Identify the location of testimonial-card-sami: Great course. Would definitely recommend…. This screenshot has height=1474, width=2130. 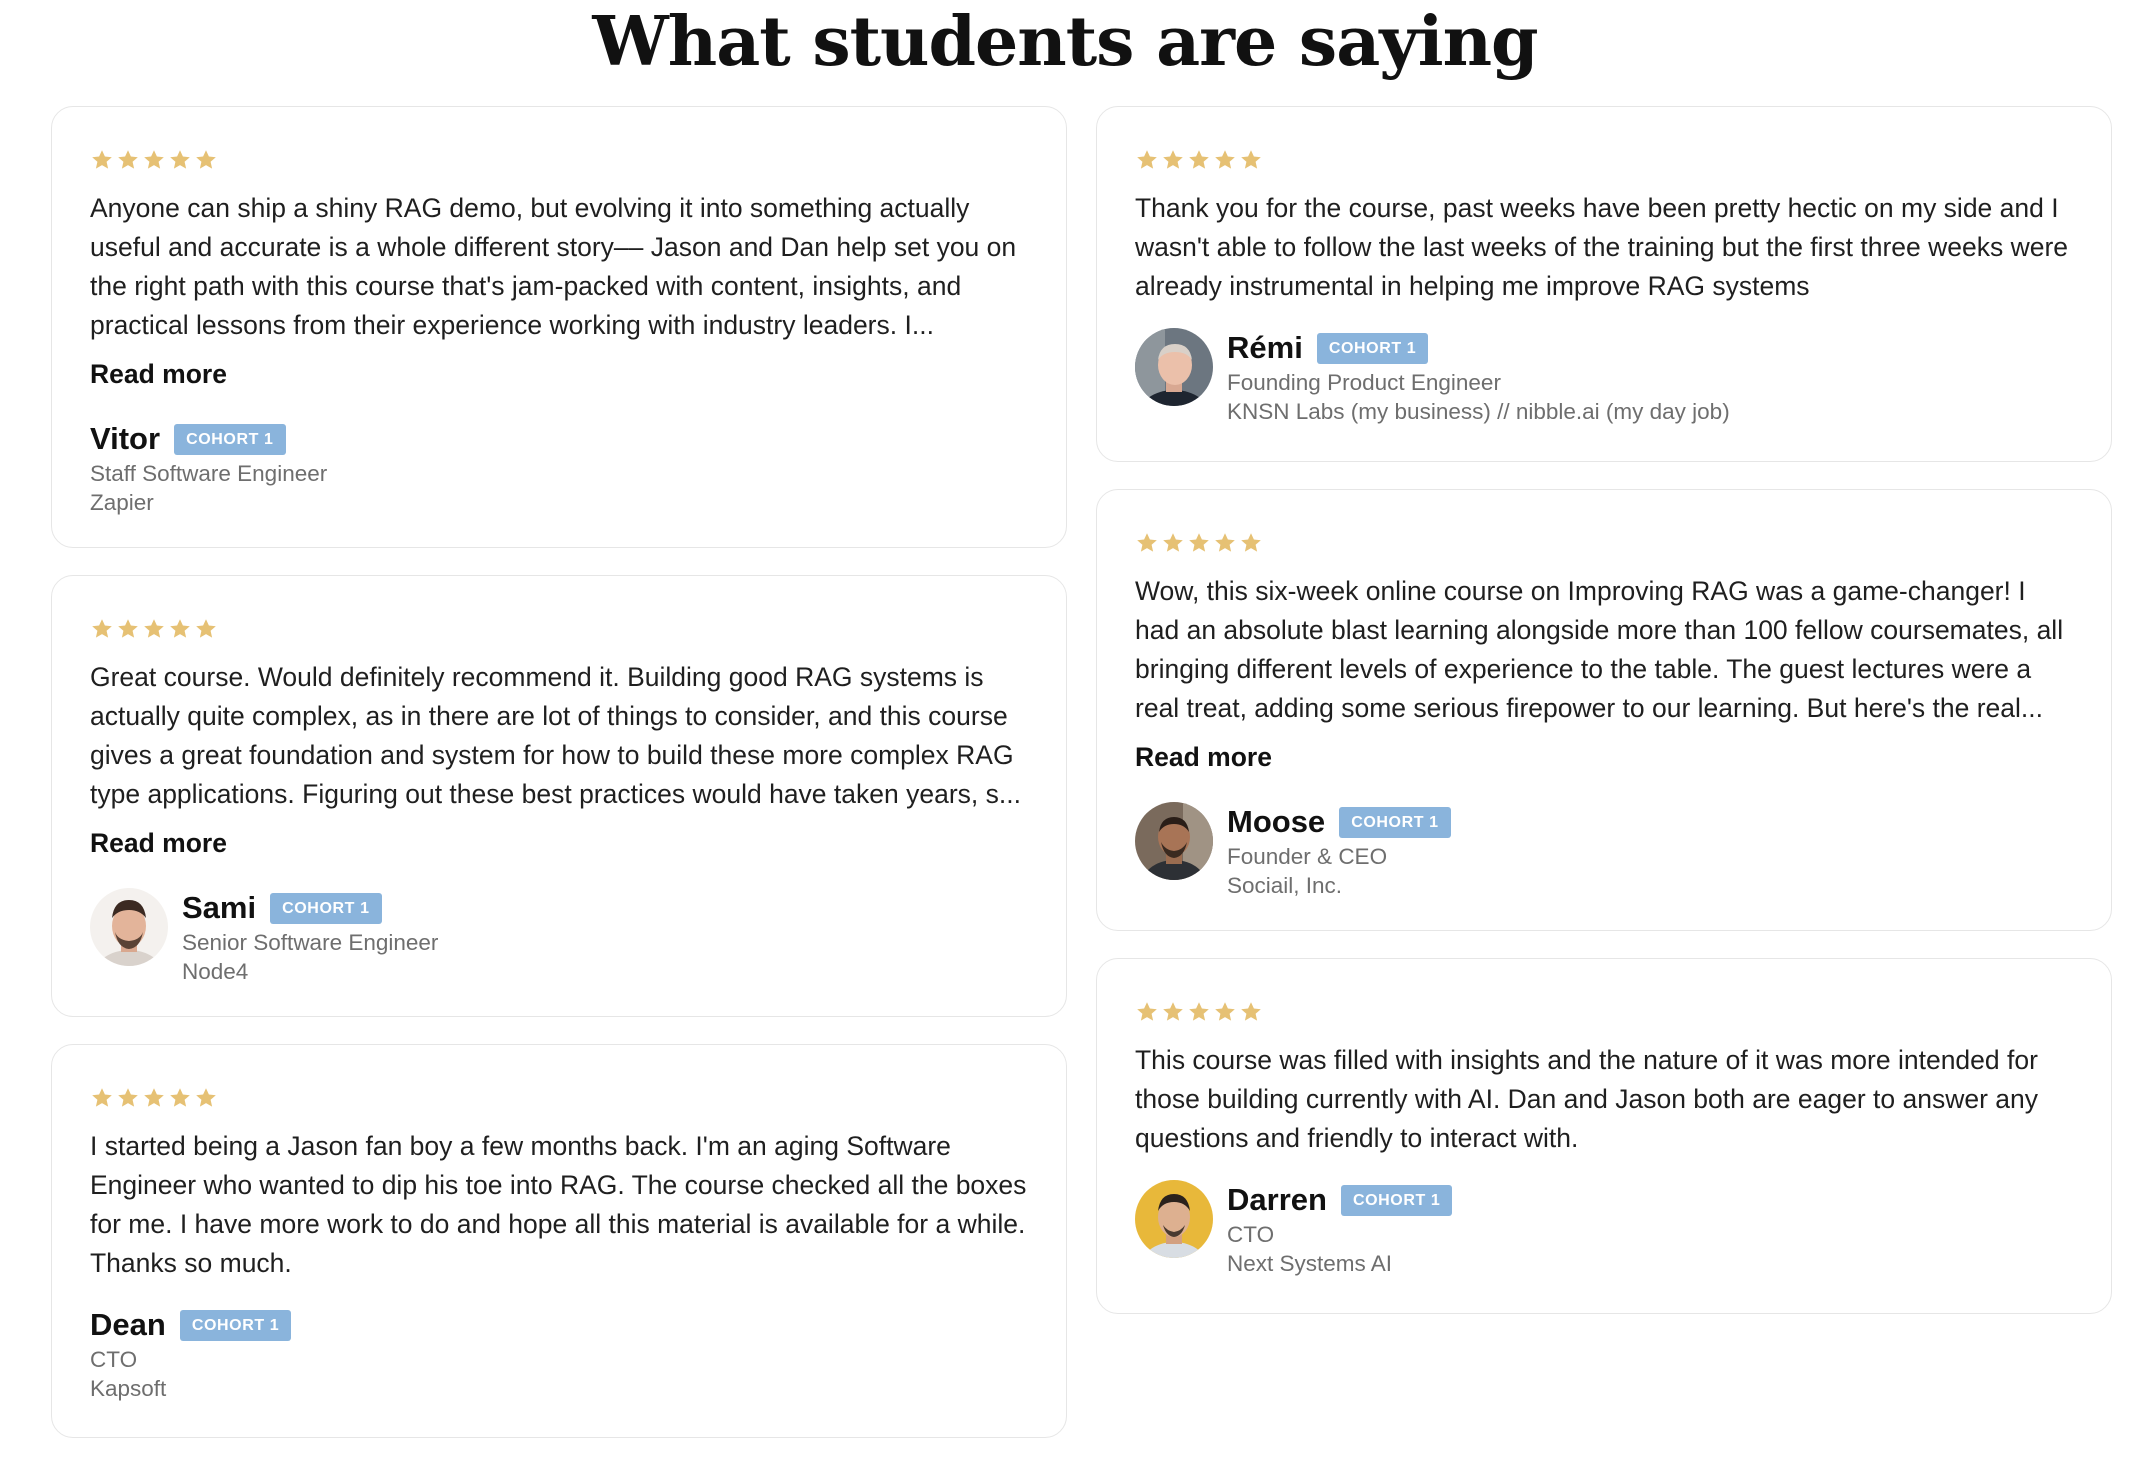
(559, 796).